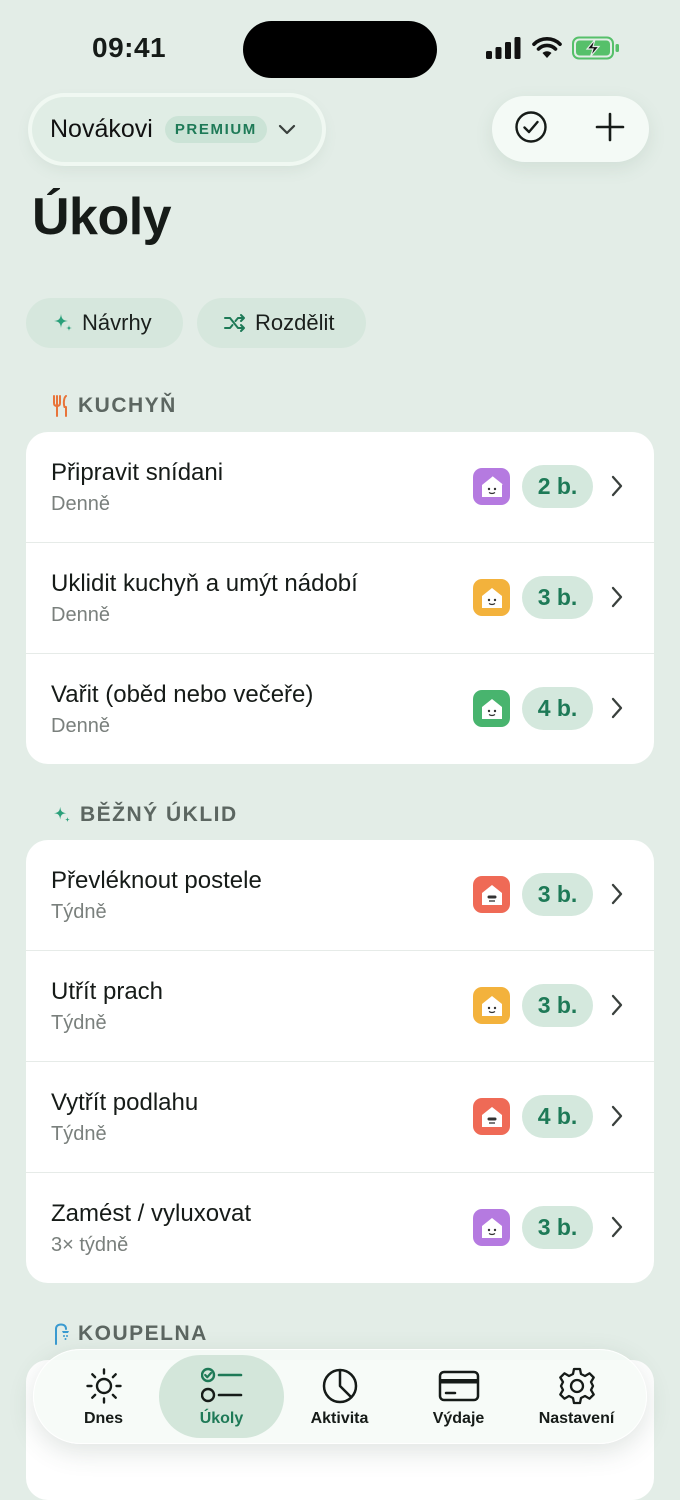 The height and width of the screenshot is (1500, 680). I want to click on card-icon, so click(459, 1386).